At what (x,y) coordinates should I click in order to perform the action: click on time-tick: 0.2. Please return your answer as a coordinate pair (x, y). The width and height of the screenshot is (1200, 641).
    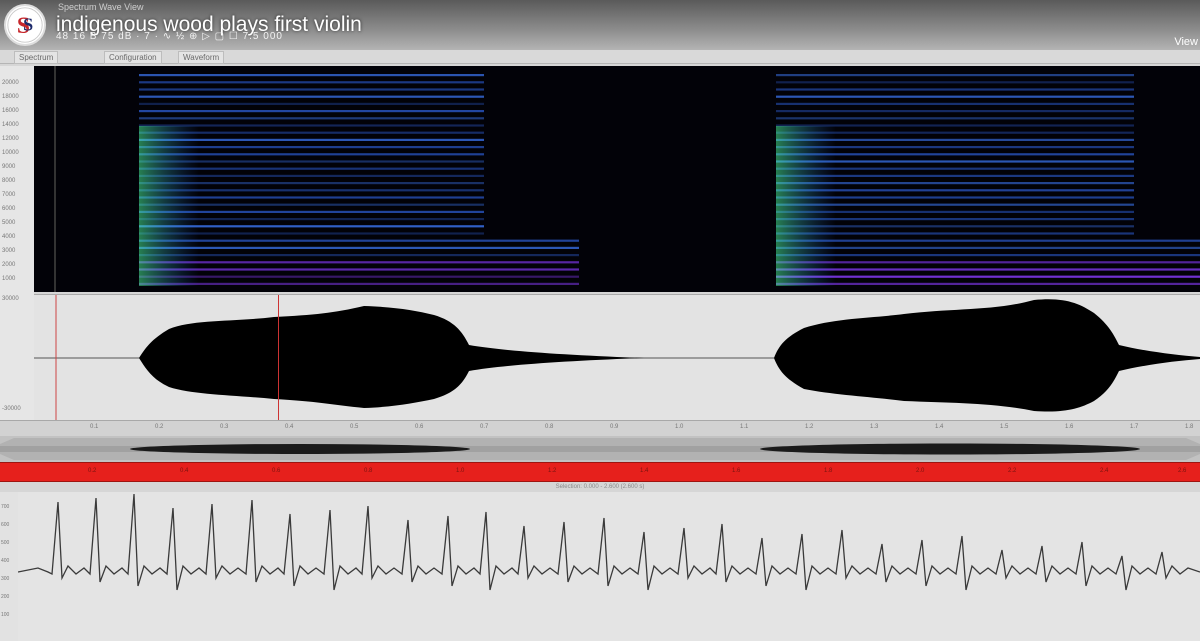
    Looking at the image, I should click on (159, 427).